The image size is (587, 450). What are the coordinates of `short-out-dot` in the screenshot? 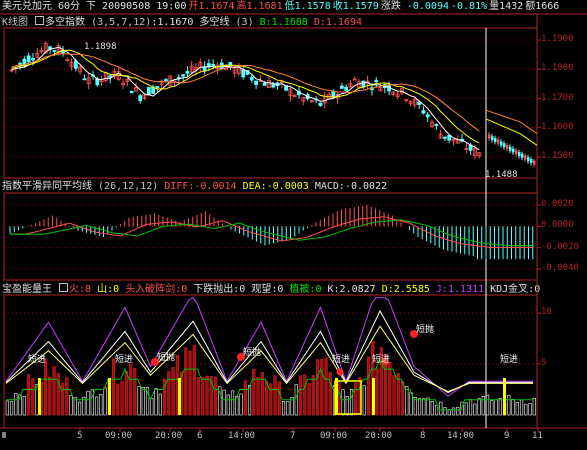 It's located at (340, 372).